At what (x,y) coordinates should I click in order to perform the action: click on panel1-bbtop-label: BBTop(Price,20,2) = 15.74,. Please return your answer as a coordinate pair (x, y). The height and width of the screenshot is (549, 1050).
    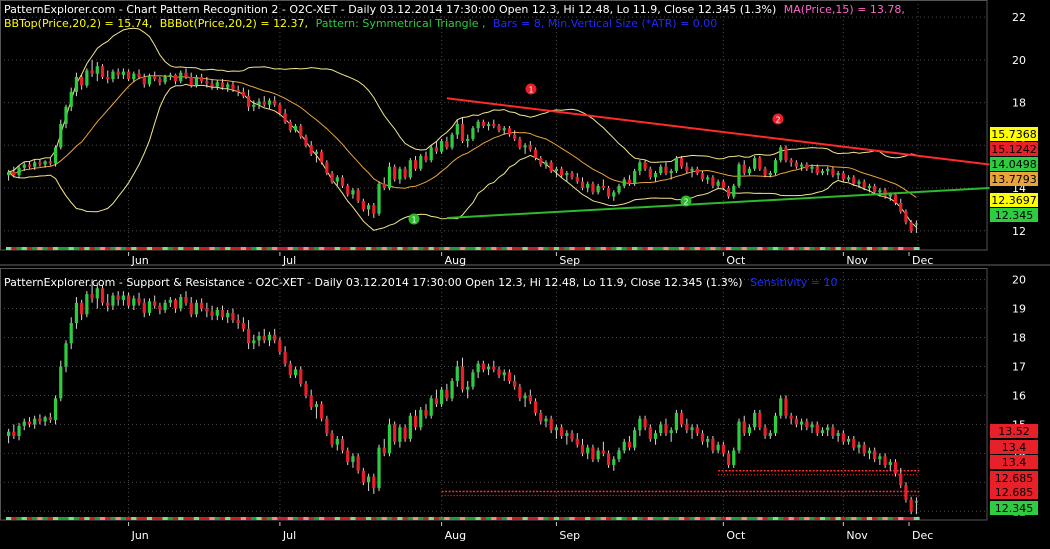
    Looking at the image, I should click on (78, 23).